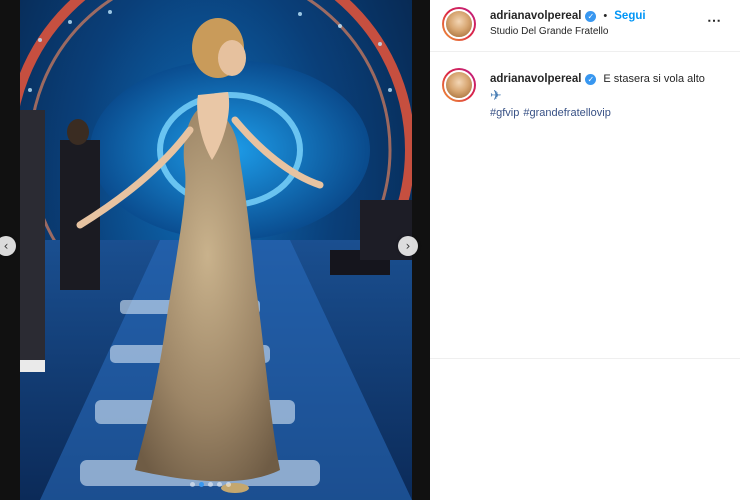 The image size is (740, 500). I want to click on caption-username-link: adrianavolpereal, so click(535, 79).